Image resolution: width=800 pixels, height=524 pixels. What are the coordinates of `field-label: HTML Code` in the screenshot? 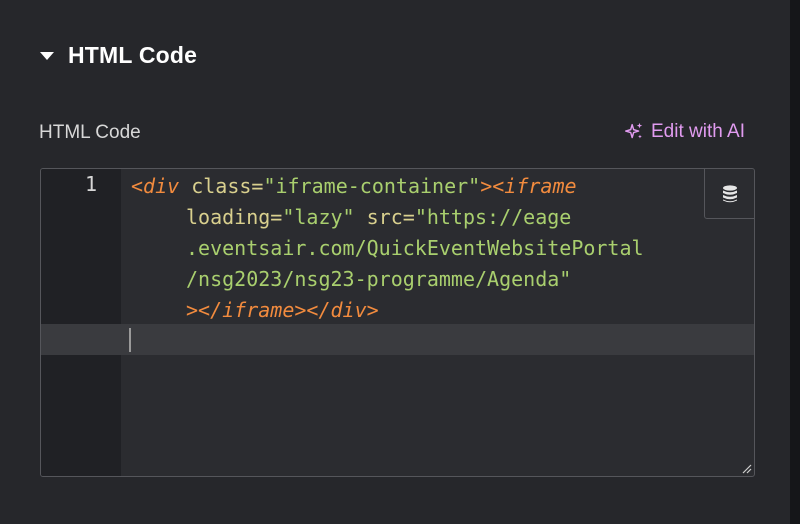 It's located at (90, 132).